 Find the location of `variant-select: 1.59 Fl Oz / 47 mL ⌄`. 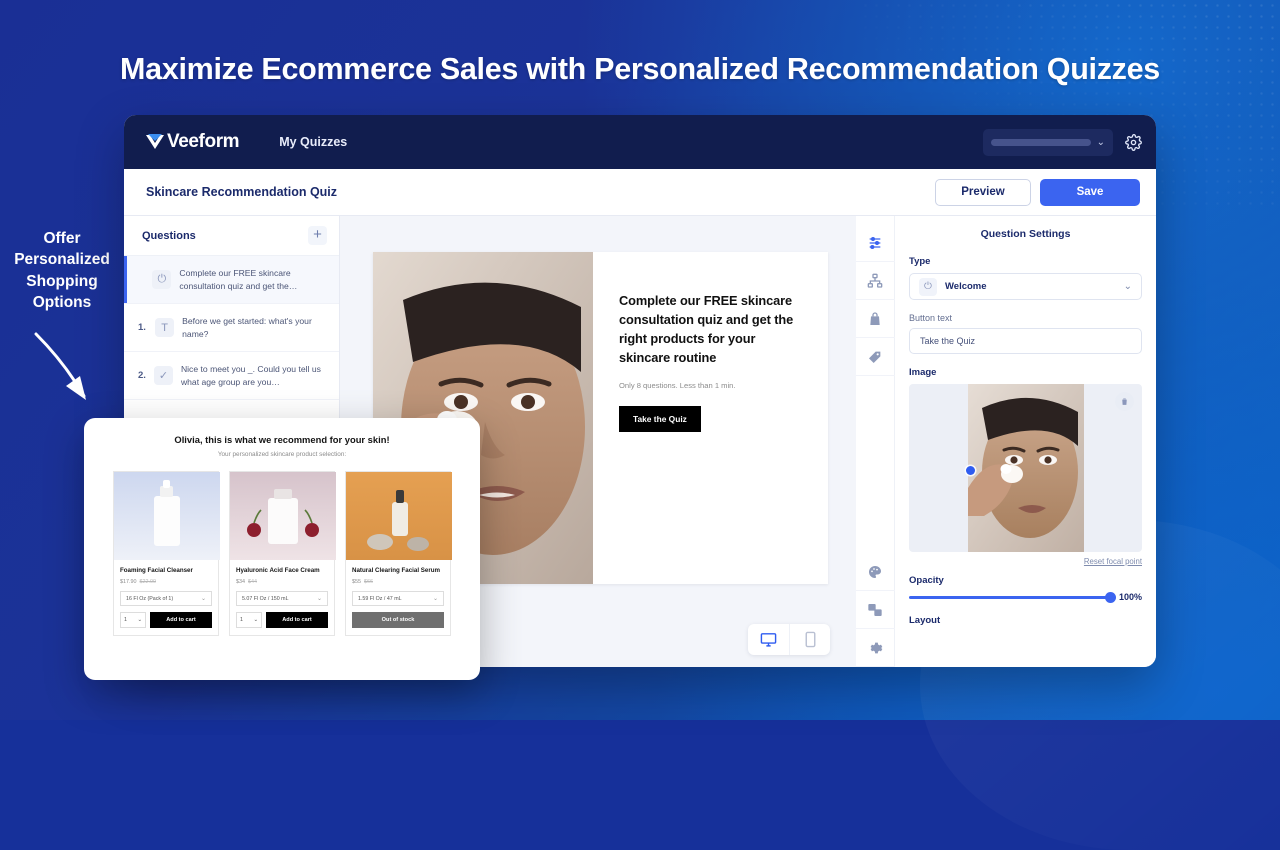

variant-select: 1.59 Fl Oz / 47 mL ⌄ is located at coordinates (398, 599).